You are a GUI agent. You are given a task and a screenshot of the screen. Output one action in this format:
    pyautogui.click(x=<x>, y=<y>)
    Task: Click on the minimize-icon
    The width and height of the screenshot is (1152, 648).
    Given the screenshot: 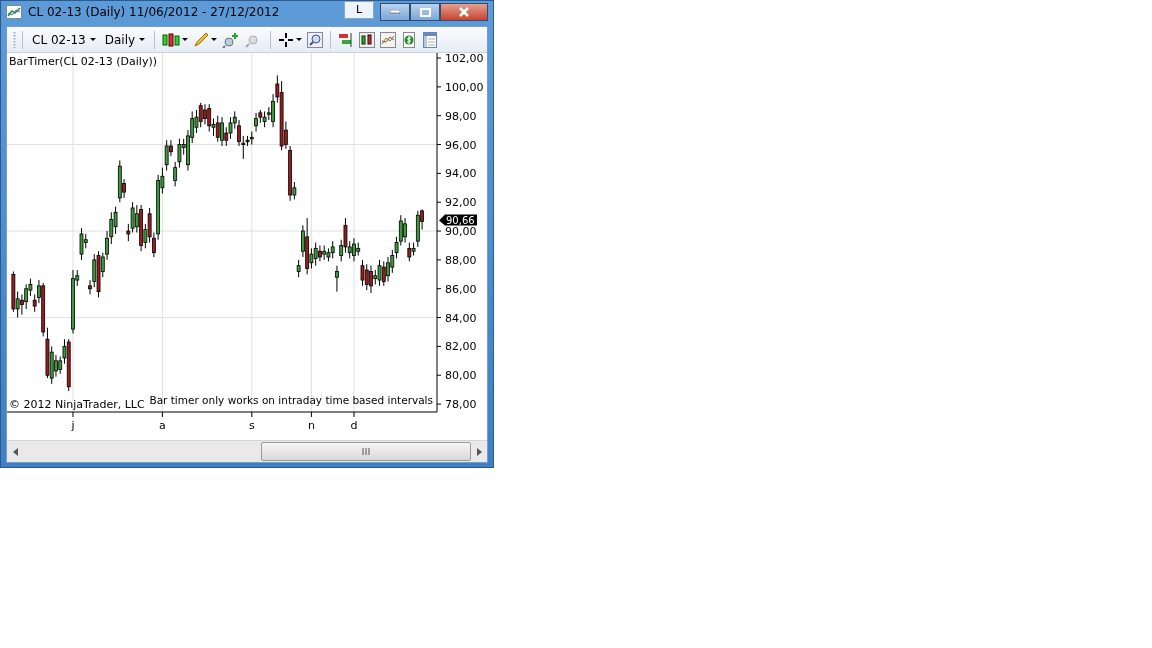 What is the action you would take?
    pyautogui.click(x=395, y=12)
    